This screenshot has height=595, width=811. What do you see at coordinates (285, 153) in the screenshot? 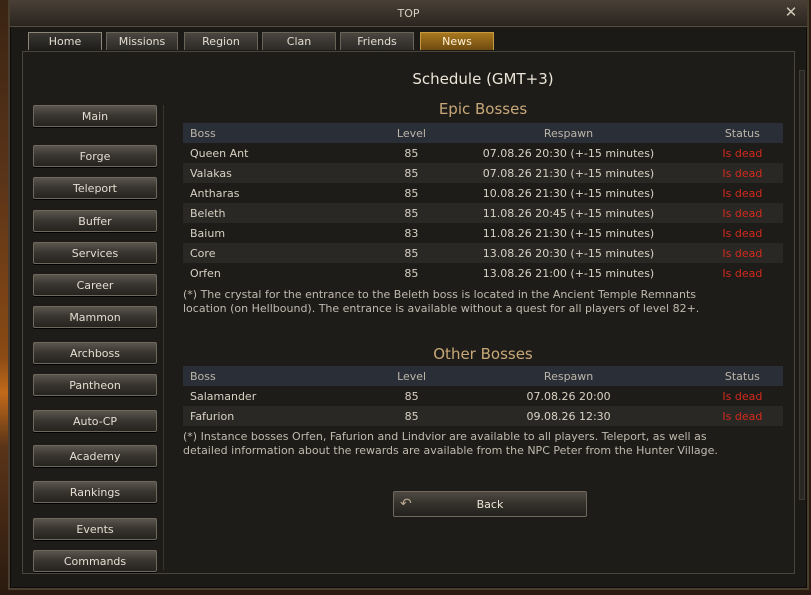
I see `boss-name: Queen Ant` at bounding box center [285, 153].